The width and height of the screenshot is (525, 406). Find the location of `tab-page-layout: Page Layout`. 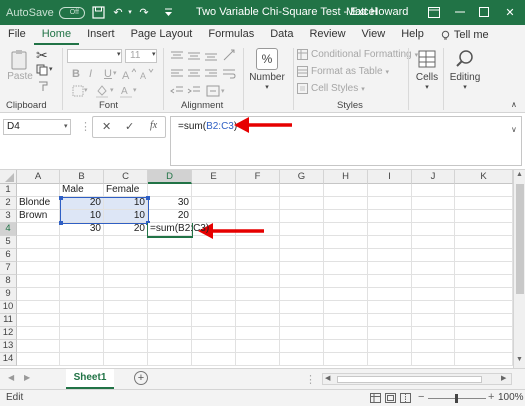

tab-page-layout: Page Layout is located at coordinates (162, 35).